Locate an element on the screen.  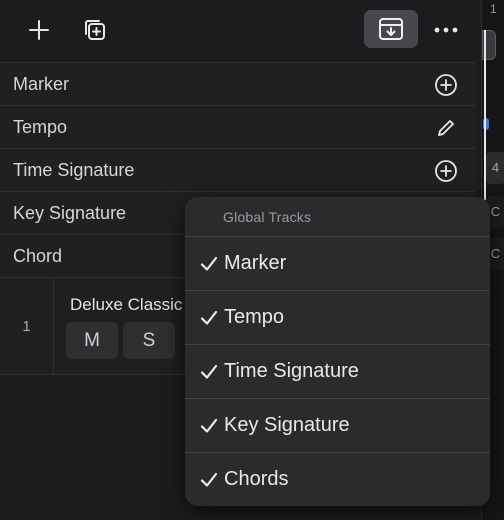
menu-item-chords: Chords is located at coordinates (337, 479).